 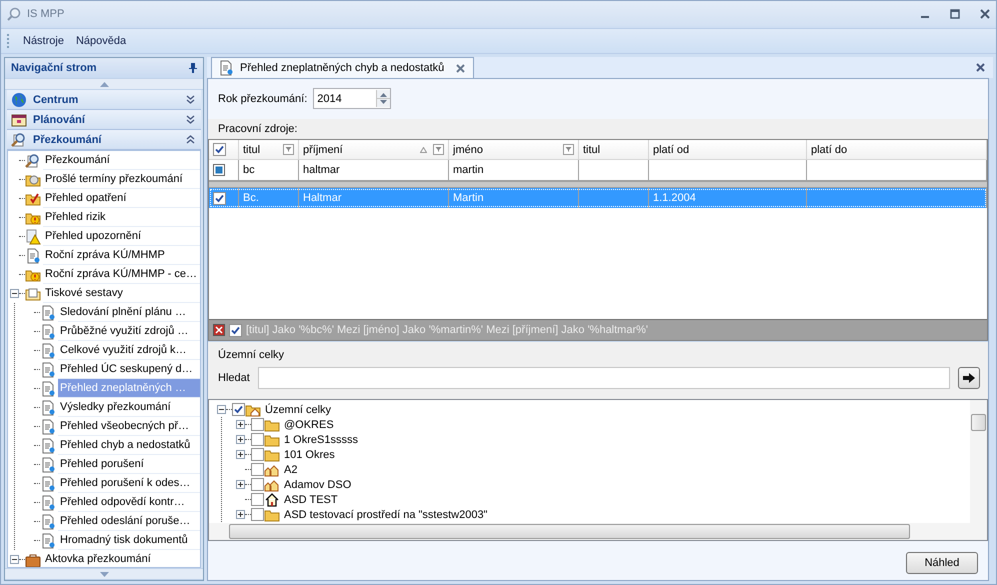 I want to click on table-cell: Martin, so click(x=514, y=198).